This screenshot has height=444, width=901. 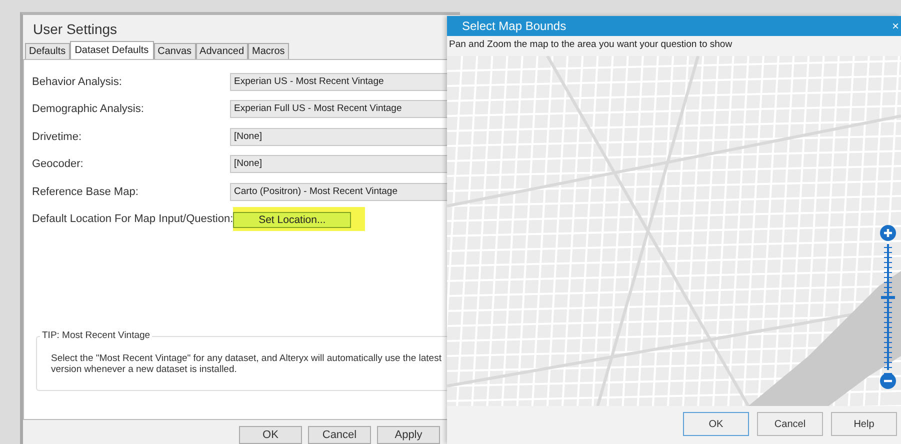 I want to click on field-label: Default Location For Map Input/Question:, so click(x=133, y=219).